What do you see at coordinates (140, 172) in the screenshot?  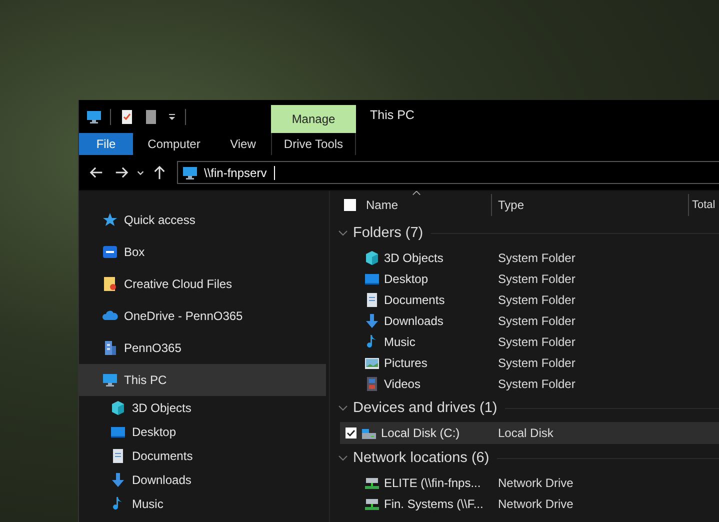 I see `caret-icon` at bounding box center [140, 172].